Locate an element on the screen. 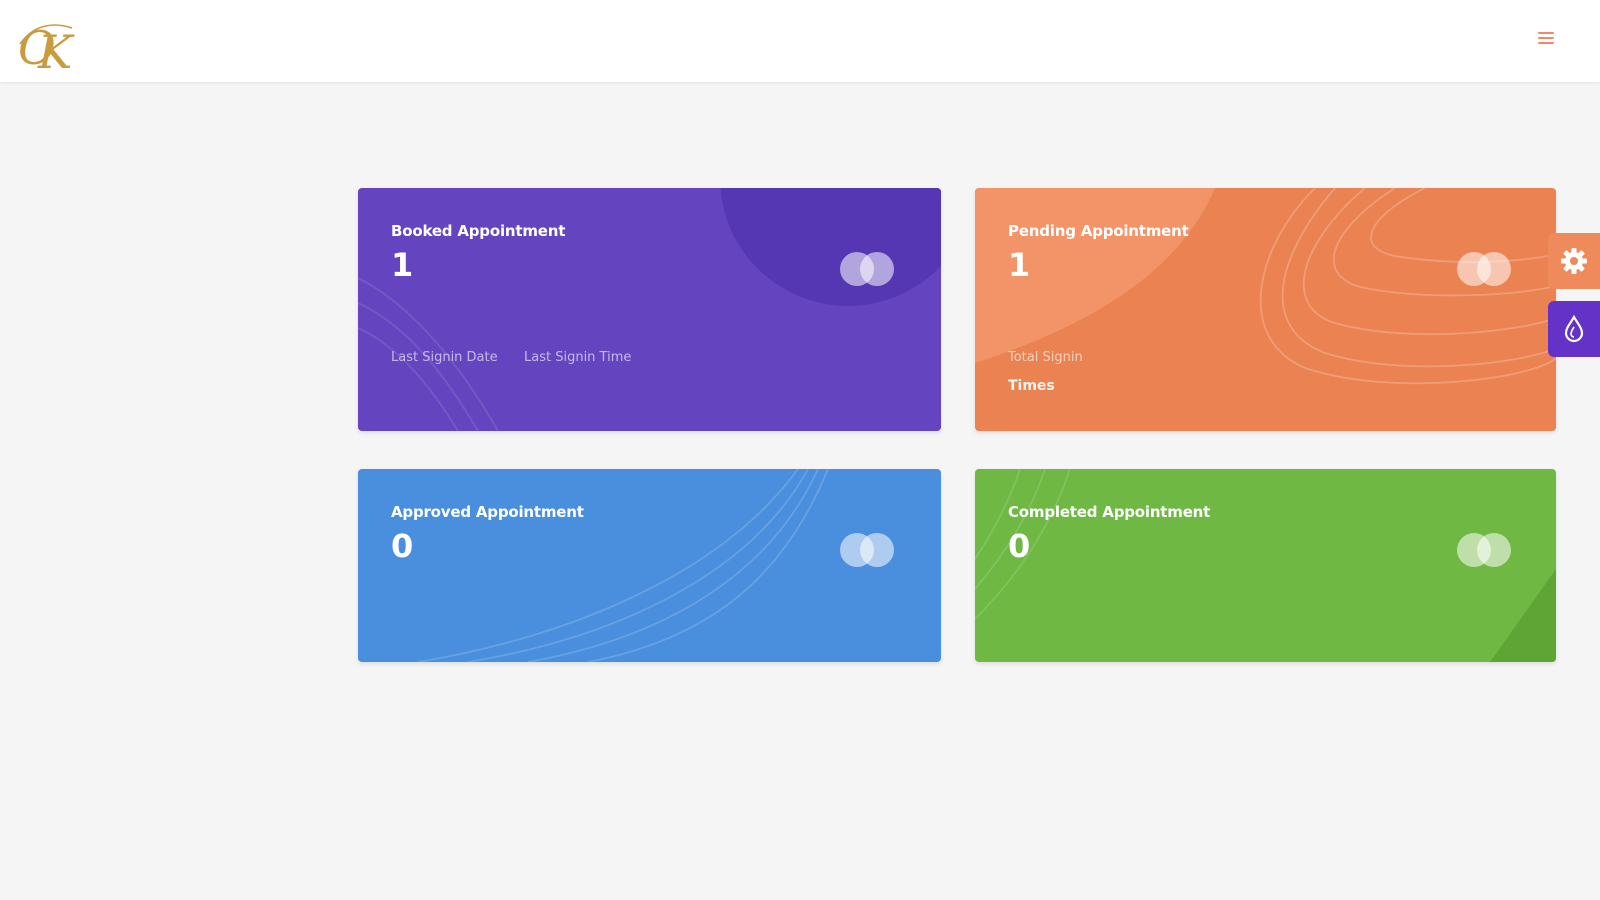 Image resolution: width=1600 pixels, height=900 pixels. last-signin-date-label: Last Signin Date is located at coordinates (444, 357).